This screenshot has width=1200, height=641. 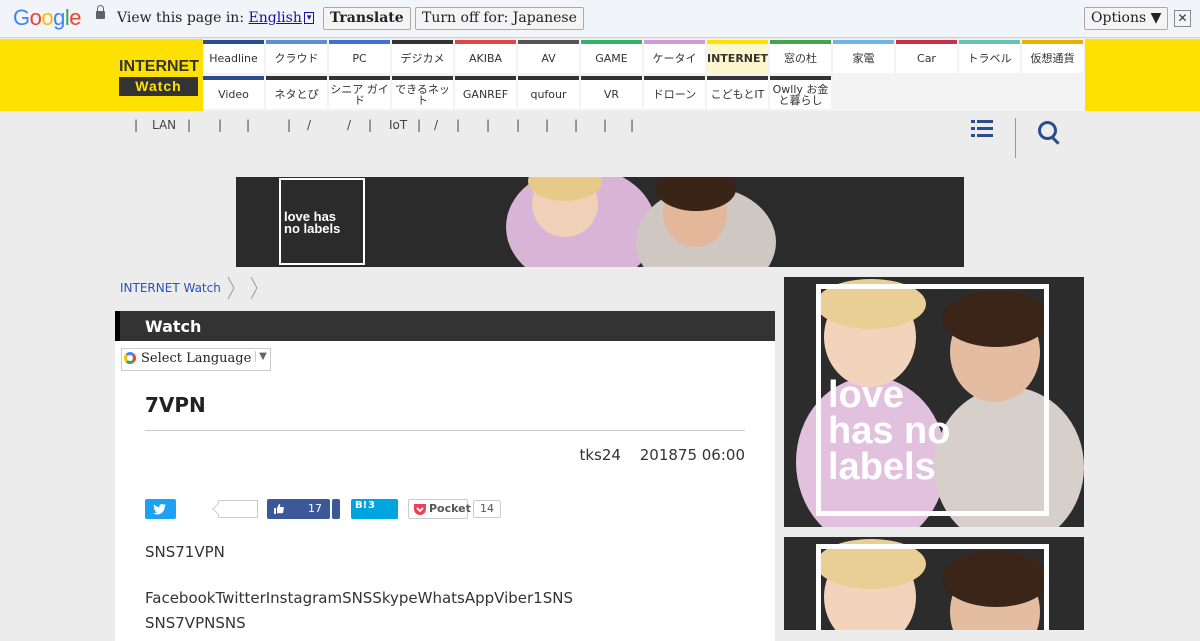 What do you see at coordinates (175, 405) in the screenshot?
I see `article-title: 7VPN` at bounding box center [175, 405].